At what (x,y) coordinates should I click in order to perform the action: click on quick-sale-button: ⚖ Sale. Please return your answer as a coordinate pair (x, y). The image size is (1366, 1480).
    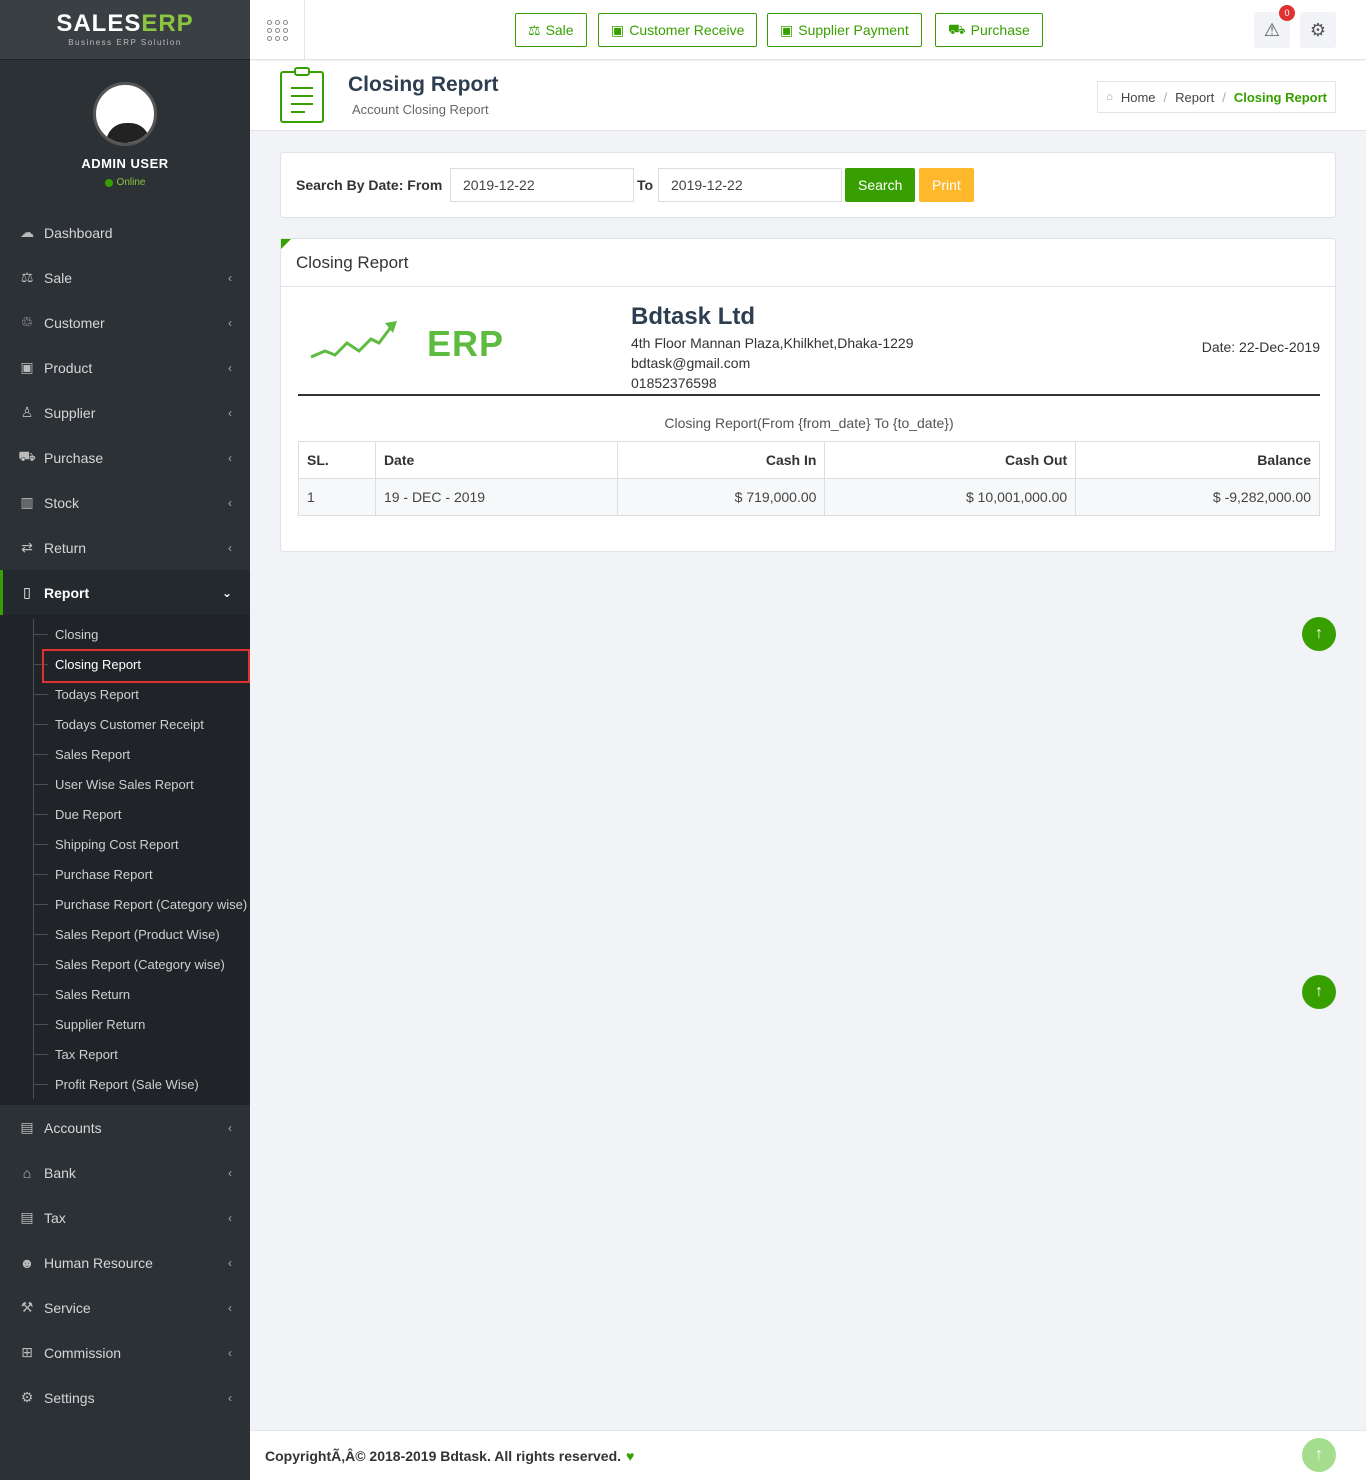
    Looking at the image, I should click on (551, 30).